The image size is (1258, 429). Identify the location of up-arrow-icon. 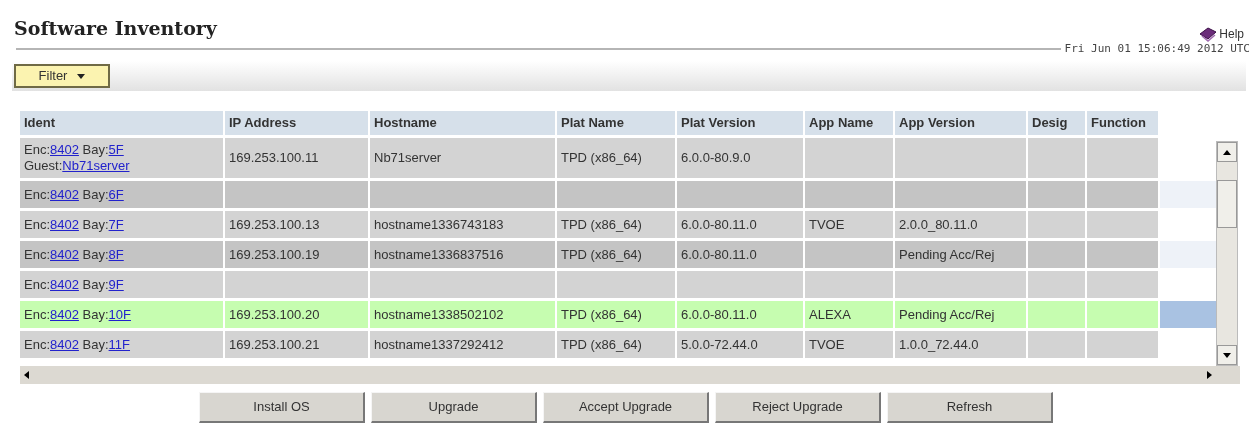
(1227, 152).